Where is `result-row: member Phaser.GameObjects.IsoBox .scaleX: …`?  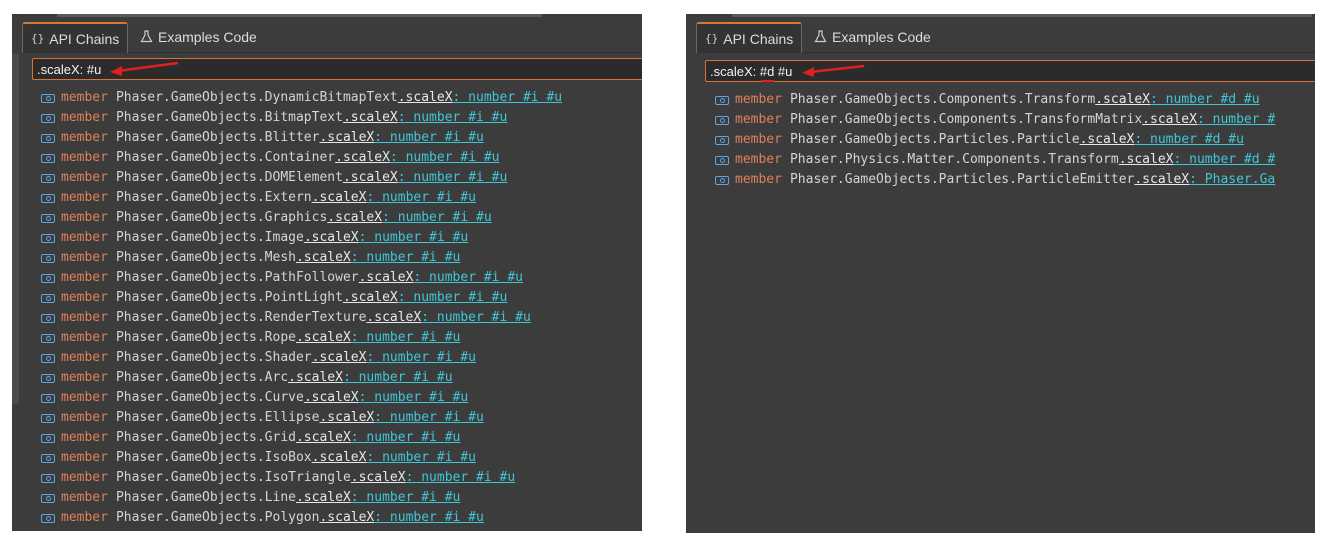 result-row: member Phaser.GameObjects.IsoBox .scaleX: … is located at coordinates (341, 458).